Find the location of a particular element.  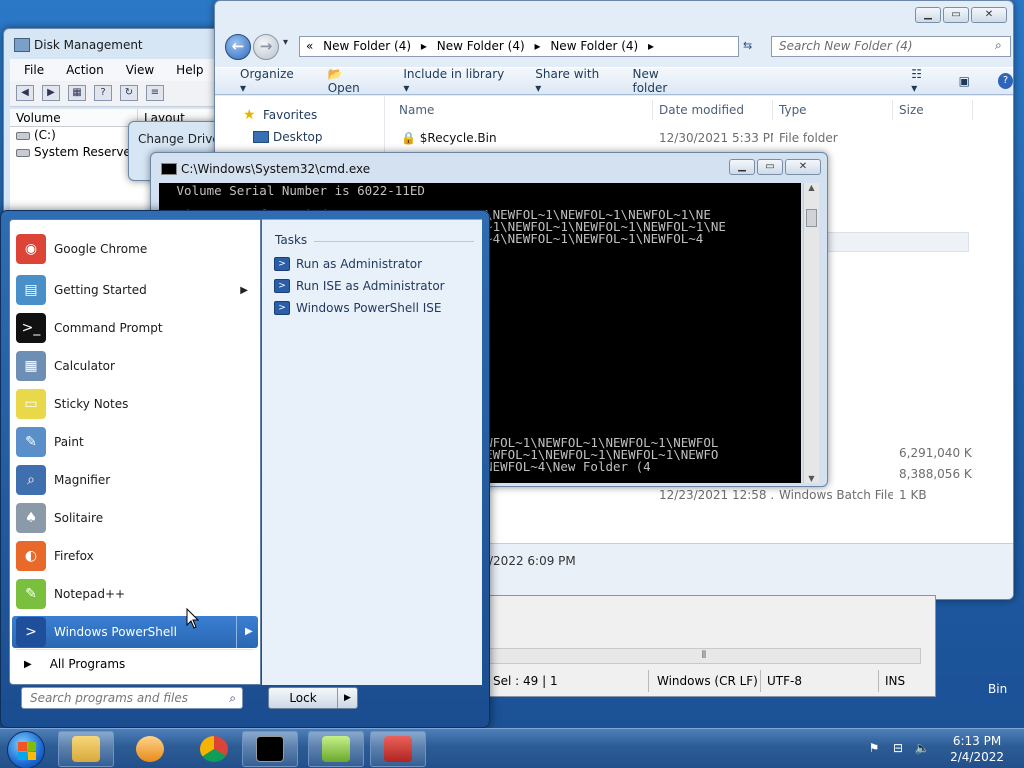

include-in-library-button: Include in library ▾ is located at coordinates (455, 81).